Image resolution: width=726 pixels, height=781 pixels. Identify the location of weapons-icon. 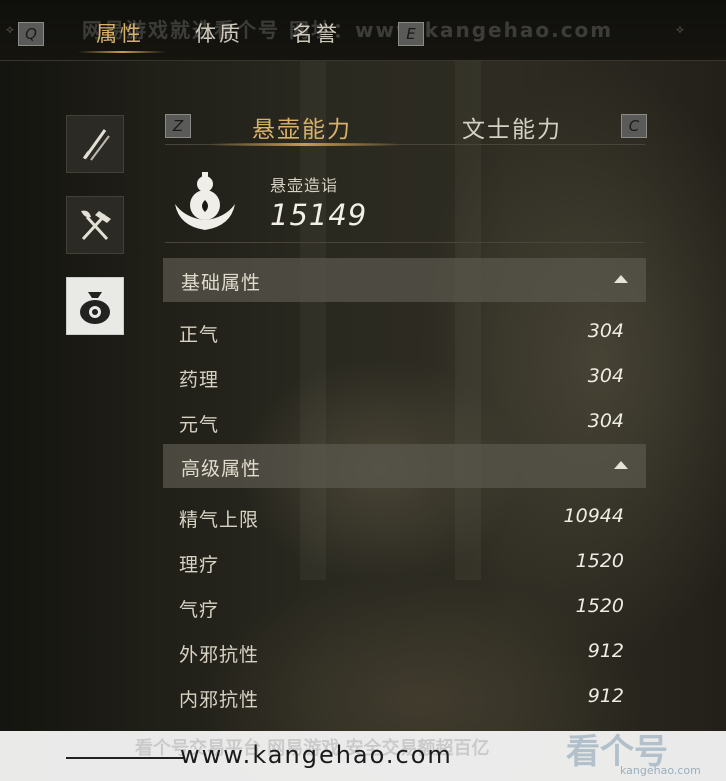
(96, 145).